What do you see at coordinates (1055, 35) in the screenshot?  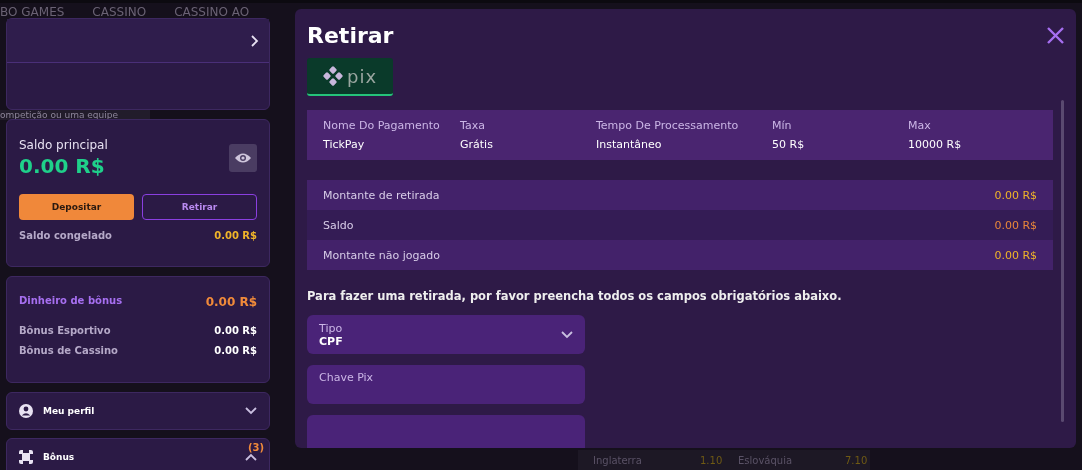 I see `close-icon` at bounding box center [1055, 35].